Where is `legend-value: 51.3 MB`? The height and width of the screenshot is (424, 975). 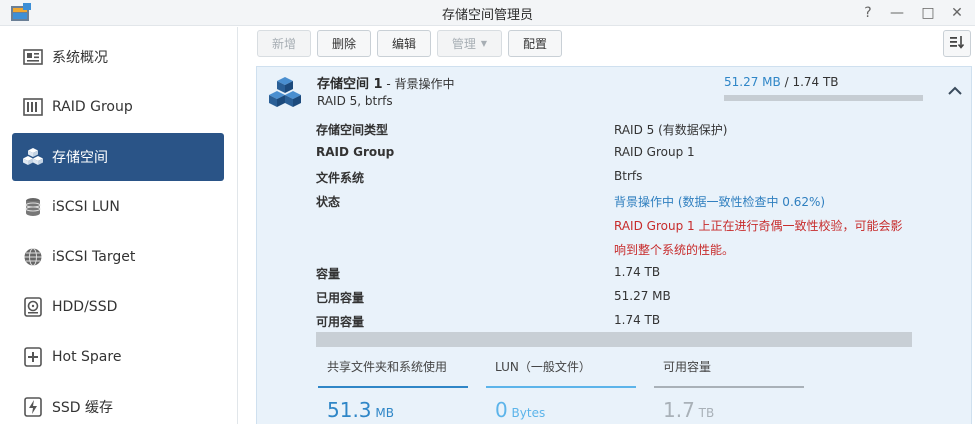 legend-value: 51.3 MB is located at coordinates (393, 410).